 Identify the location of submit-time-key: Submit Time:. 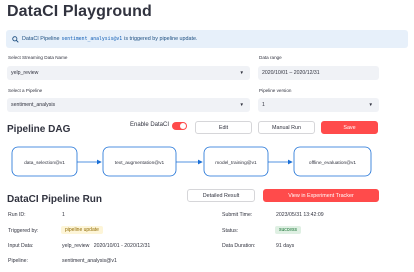
(237, 215).